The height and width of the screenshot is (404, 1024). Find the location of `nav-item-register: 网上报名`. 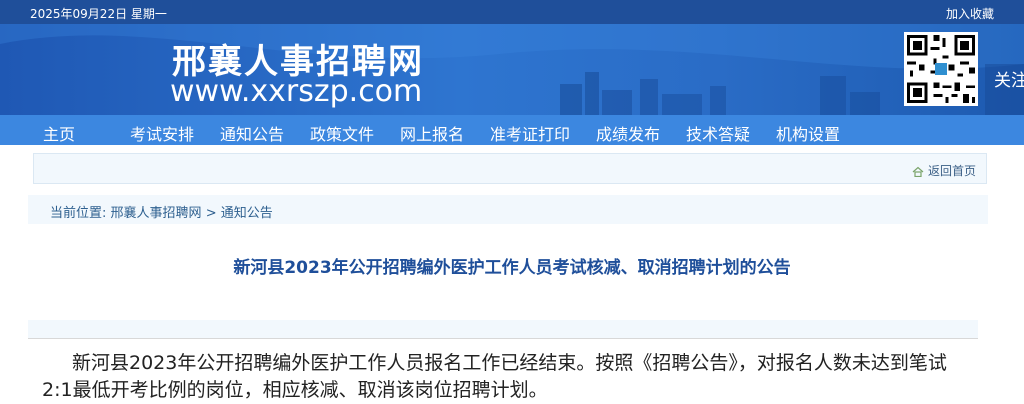

nav-item-register: 网上报名 is located at coordinates (432, 133).